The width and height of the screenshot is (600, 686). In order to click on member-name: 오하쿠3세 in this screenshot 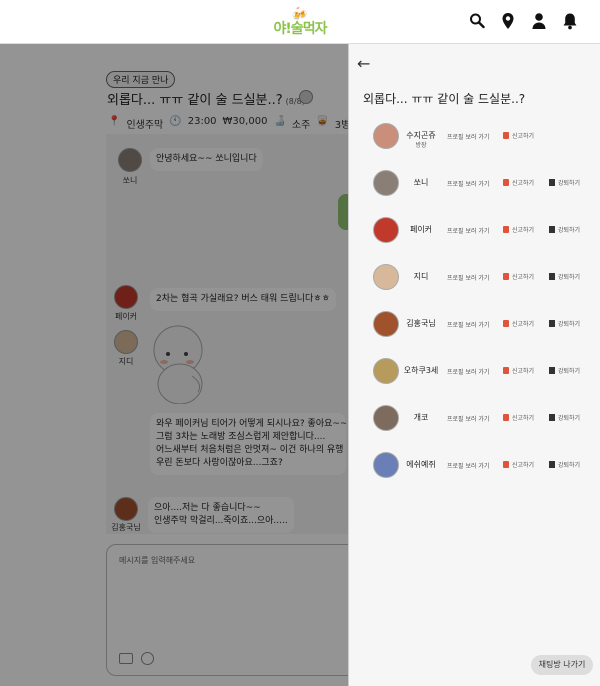, I will do `click(421, 370)`.